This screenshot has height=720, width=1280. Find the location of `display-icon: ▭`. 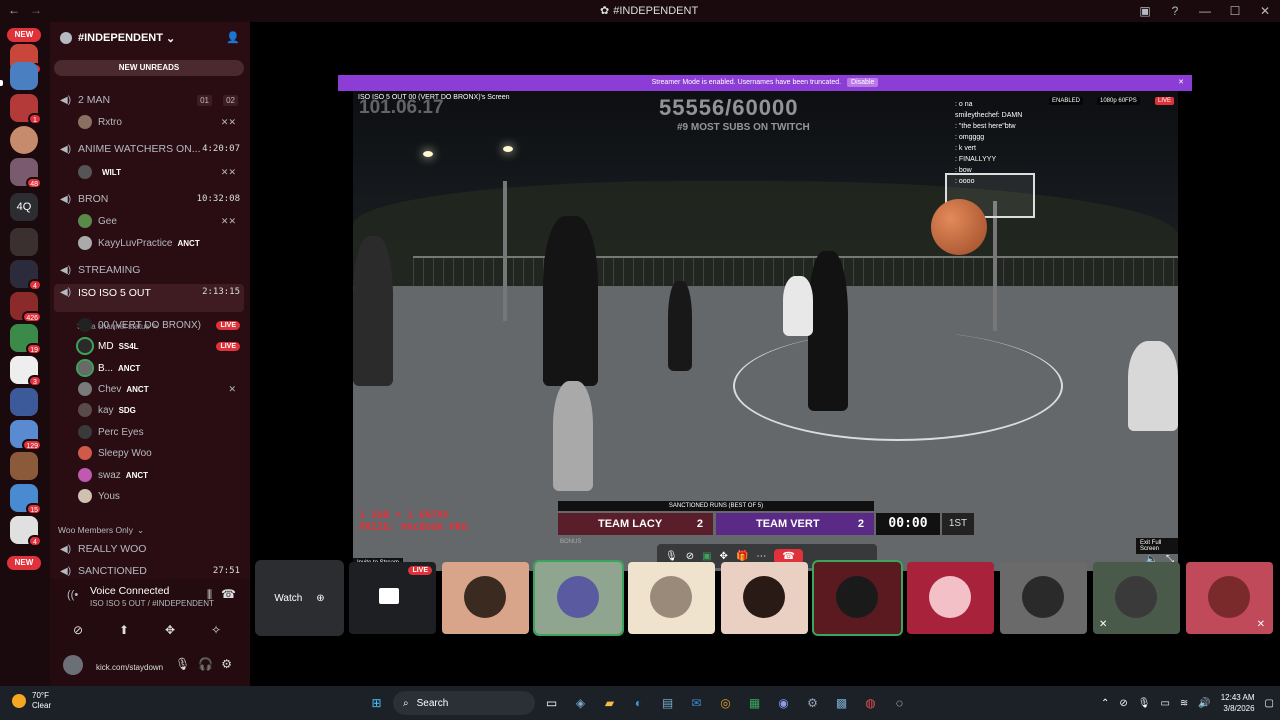

display-icon: ▭ is located at coordinates (1164, 703).